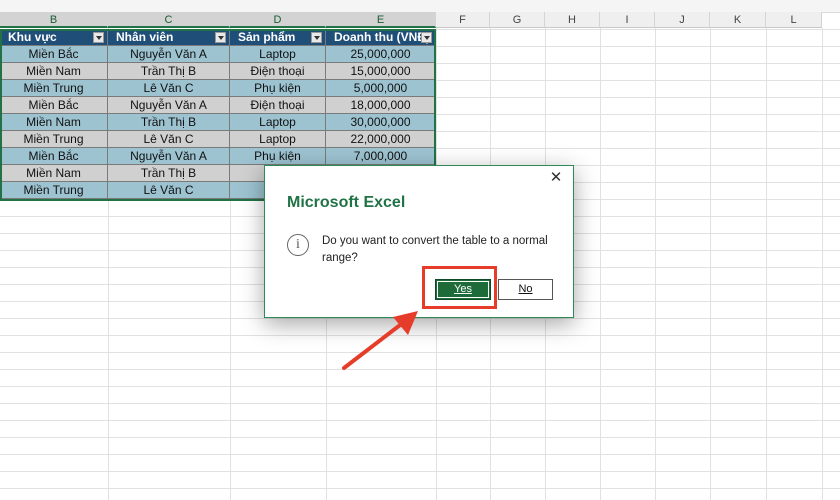 This screenshot has height=500, width=840. I want to click on annotation-arrow, so click(380, 340).